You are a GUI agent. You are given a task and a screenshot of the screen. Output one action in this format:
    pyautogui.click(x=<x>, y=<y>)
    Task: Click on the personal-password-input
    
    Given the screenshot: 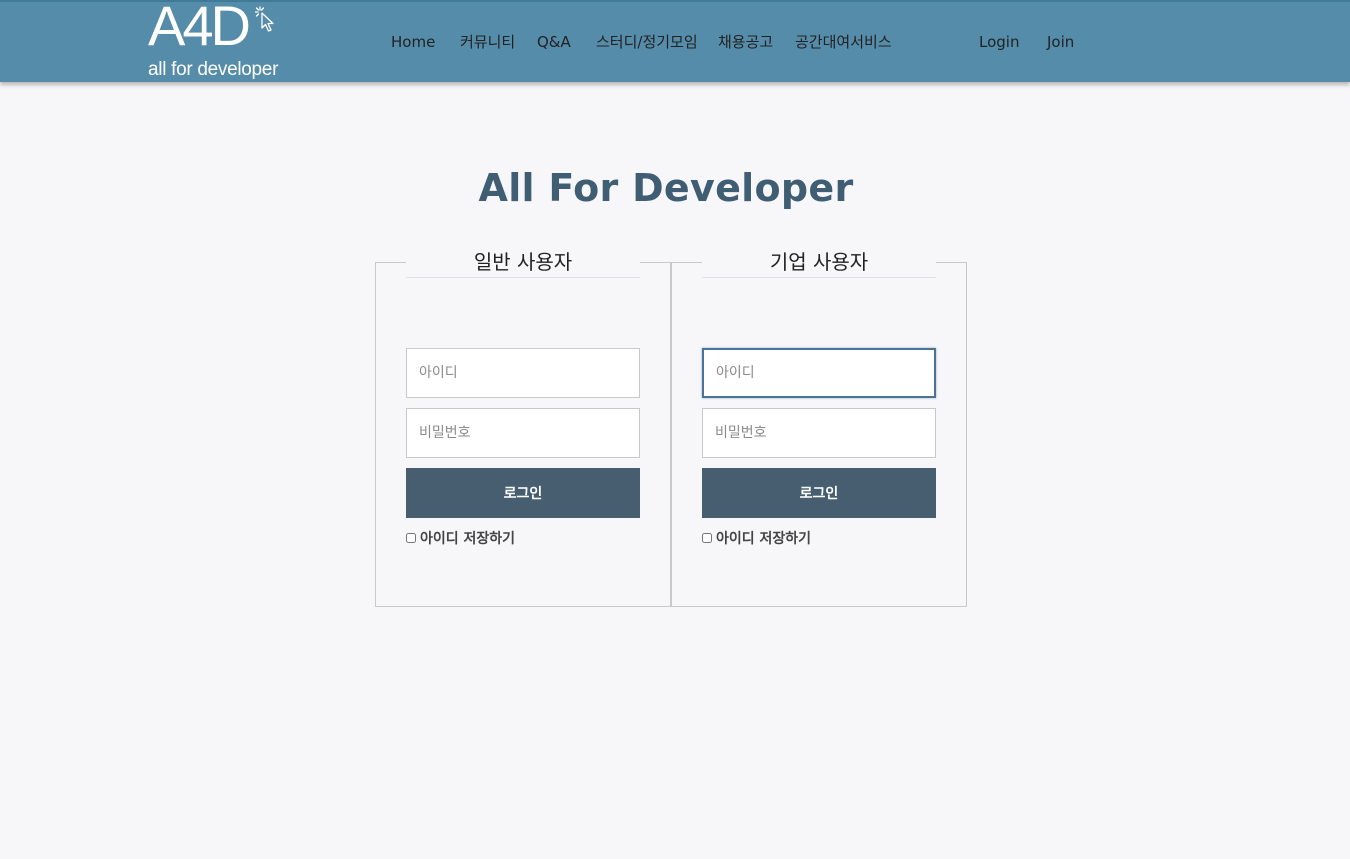 What is the action you would take?
    pyautogui.click(x=523, y=433)
    